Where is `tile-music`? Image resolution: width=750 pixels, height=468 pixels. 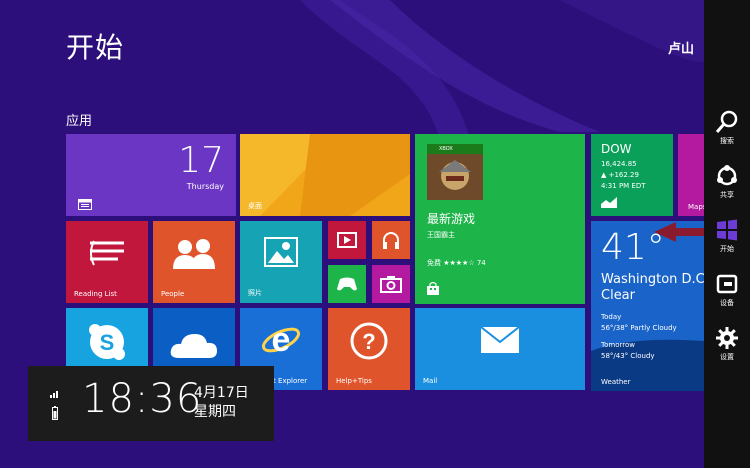
tile-music is located at coordinates (391, 240).